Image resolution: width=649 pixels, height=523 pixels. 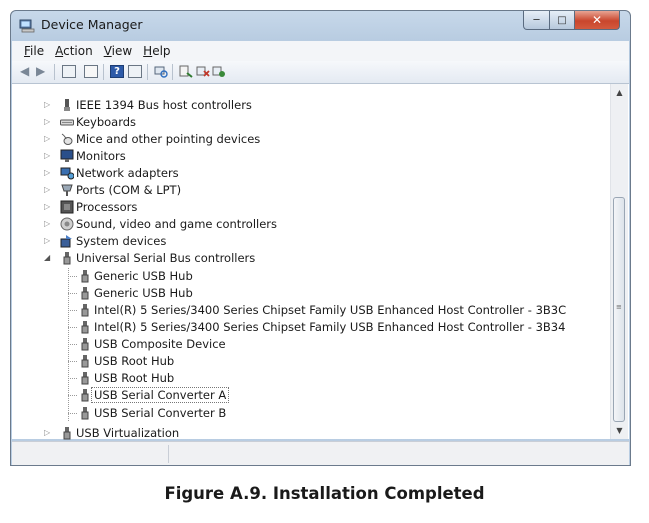 What do you see at coordinates (168, 454) in the screenshot?
I see `status-divider` at bounding box center [168, 454].